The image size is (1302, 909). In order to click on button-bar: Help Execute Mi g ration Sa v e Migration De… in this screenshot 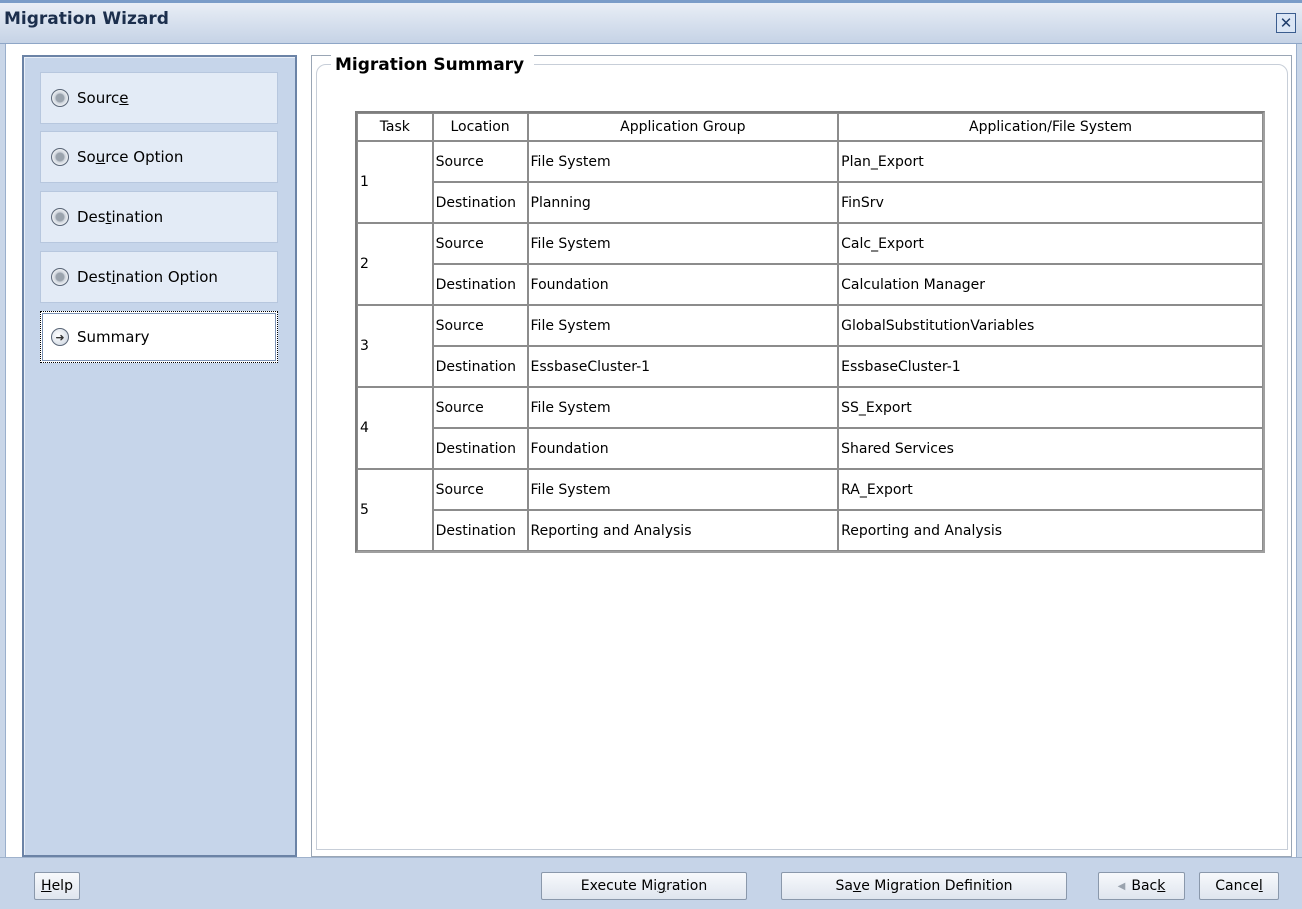, I will do `click(651, 883)`.